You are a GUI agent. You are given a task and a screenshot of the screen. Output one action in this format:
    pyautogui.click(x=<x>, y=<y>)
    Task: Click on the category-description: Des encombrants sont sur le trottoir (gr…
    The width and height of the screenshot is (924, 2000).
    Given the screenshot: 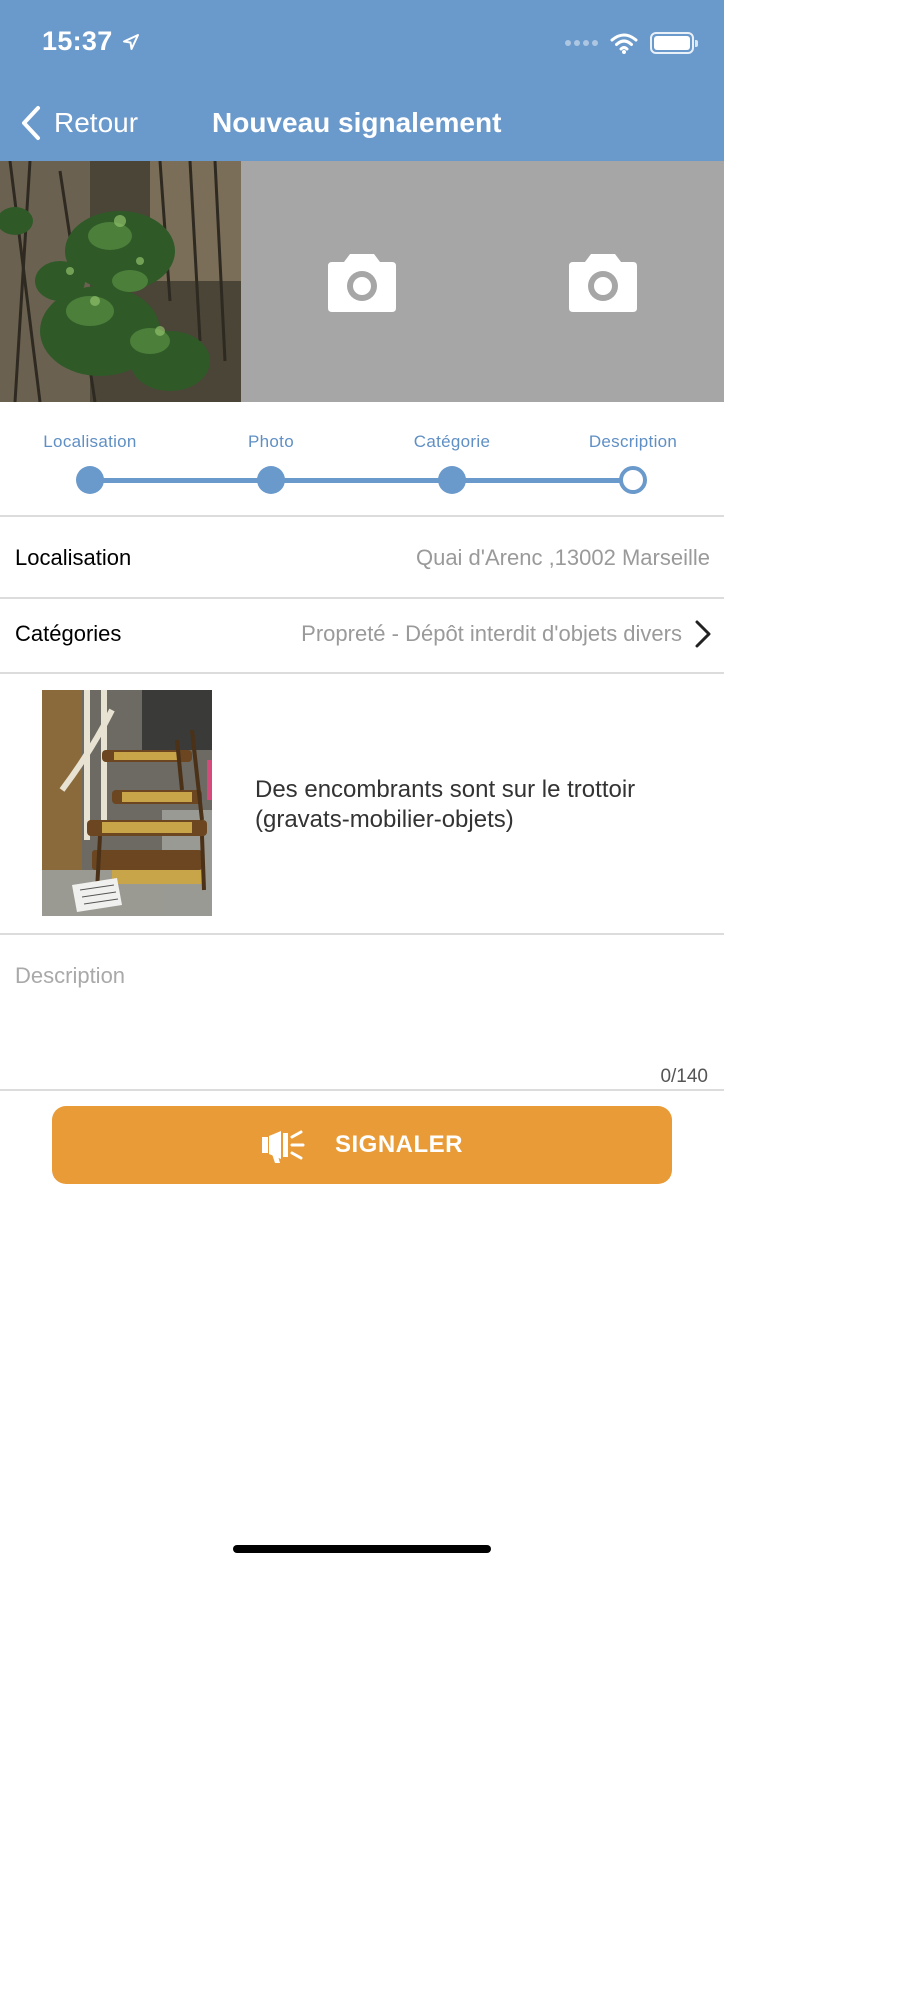 What is the action you would take?
    pyautogui.click(x=445, y=804)
    